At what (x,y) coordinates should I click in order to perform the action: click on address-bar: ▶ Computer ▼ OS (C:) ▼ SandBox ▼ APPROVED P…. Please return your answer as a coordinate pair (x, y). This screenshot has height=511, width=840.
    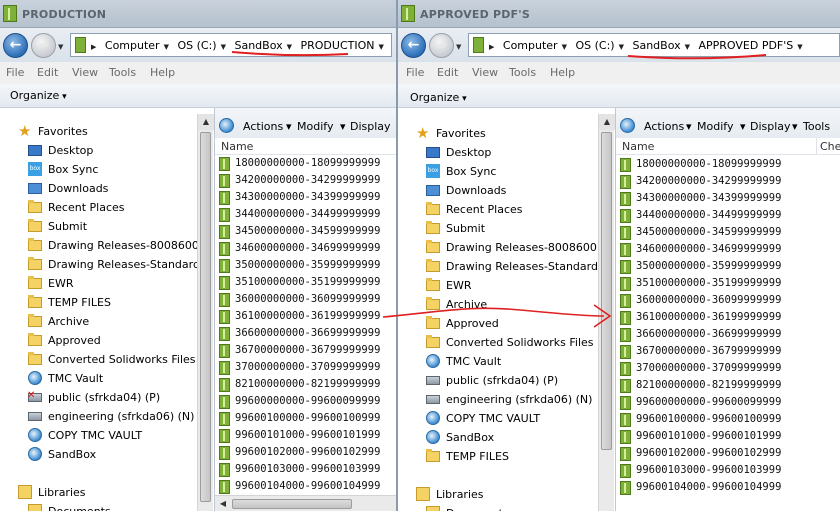
    Looking at the image, I should click on (654, 45).